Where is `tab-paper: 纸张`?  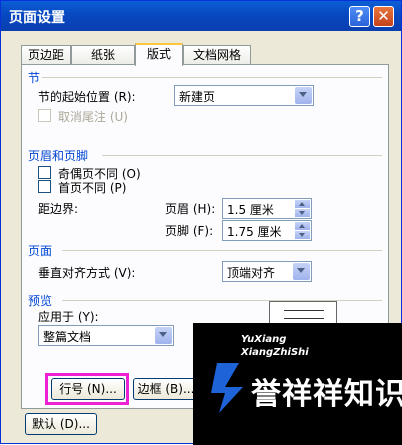 tab-paper: 纸张 is located at coordinates (103, 55).